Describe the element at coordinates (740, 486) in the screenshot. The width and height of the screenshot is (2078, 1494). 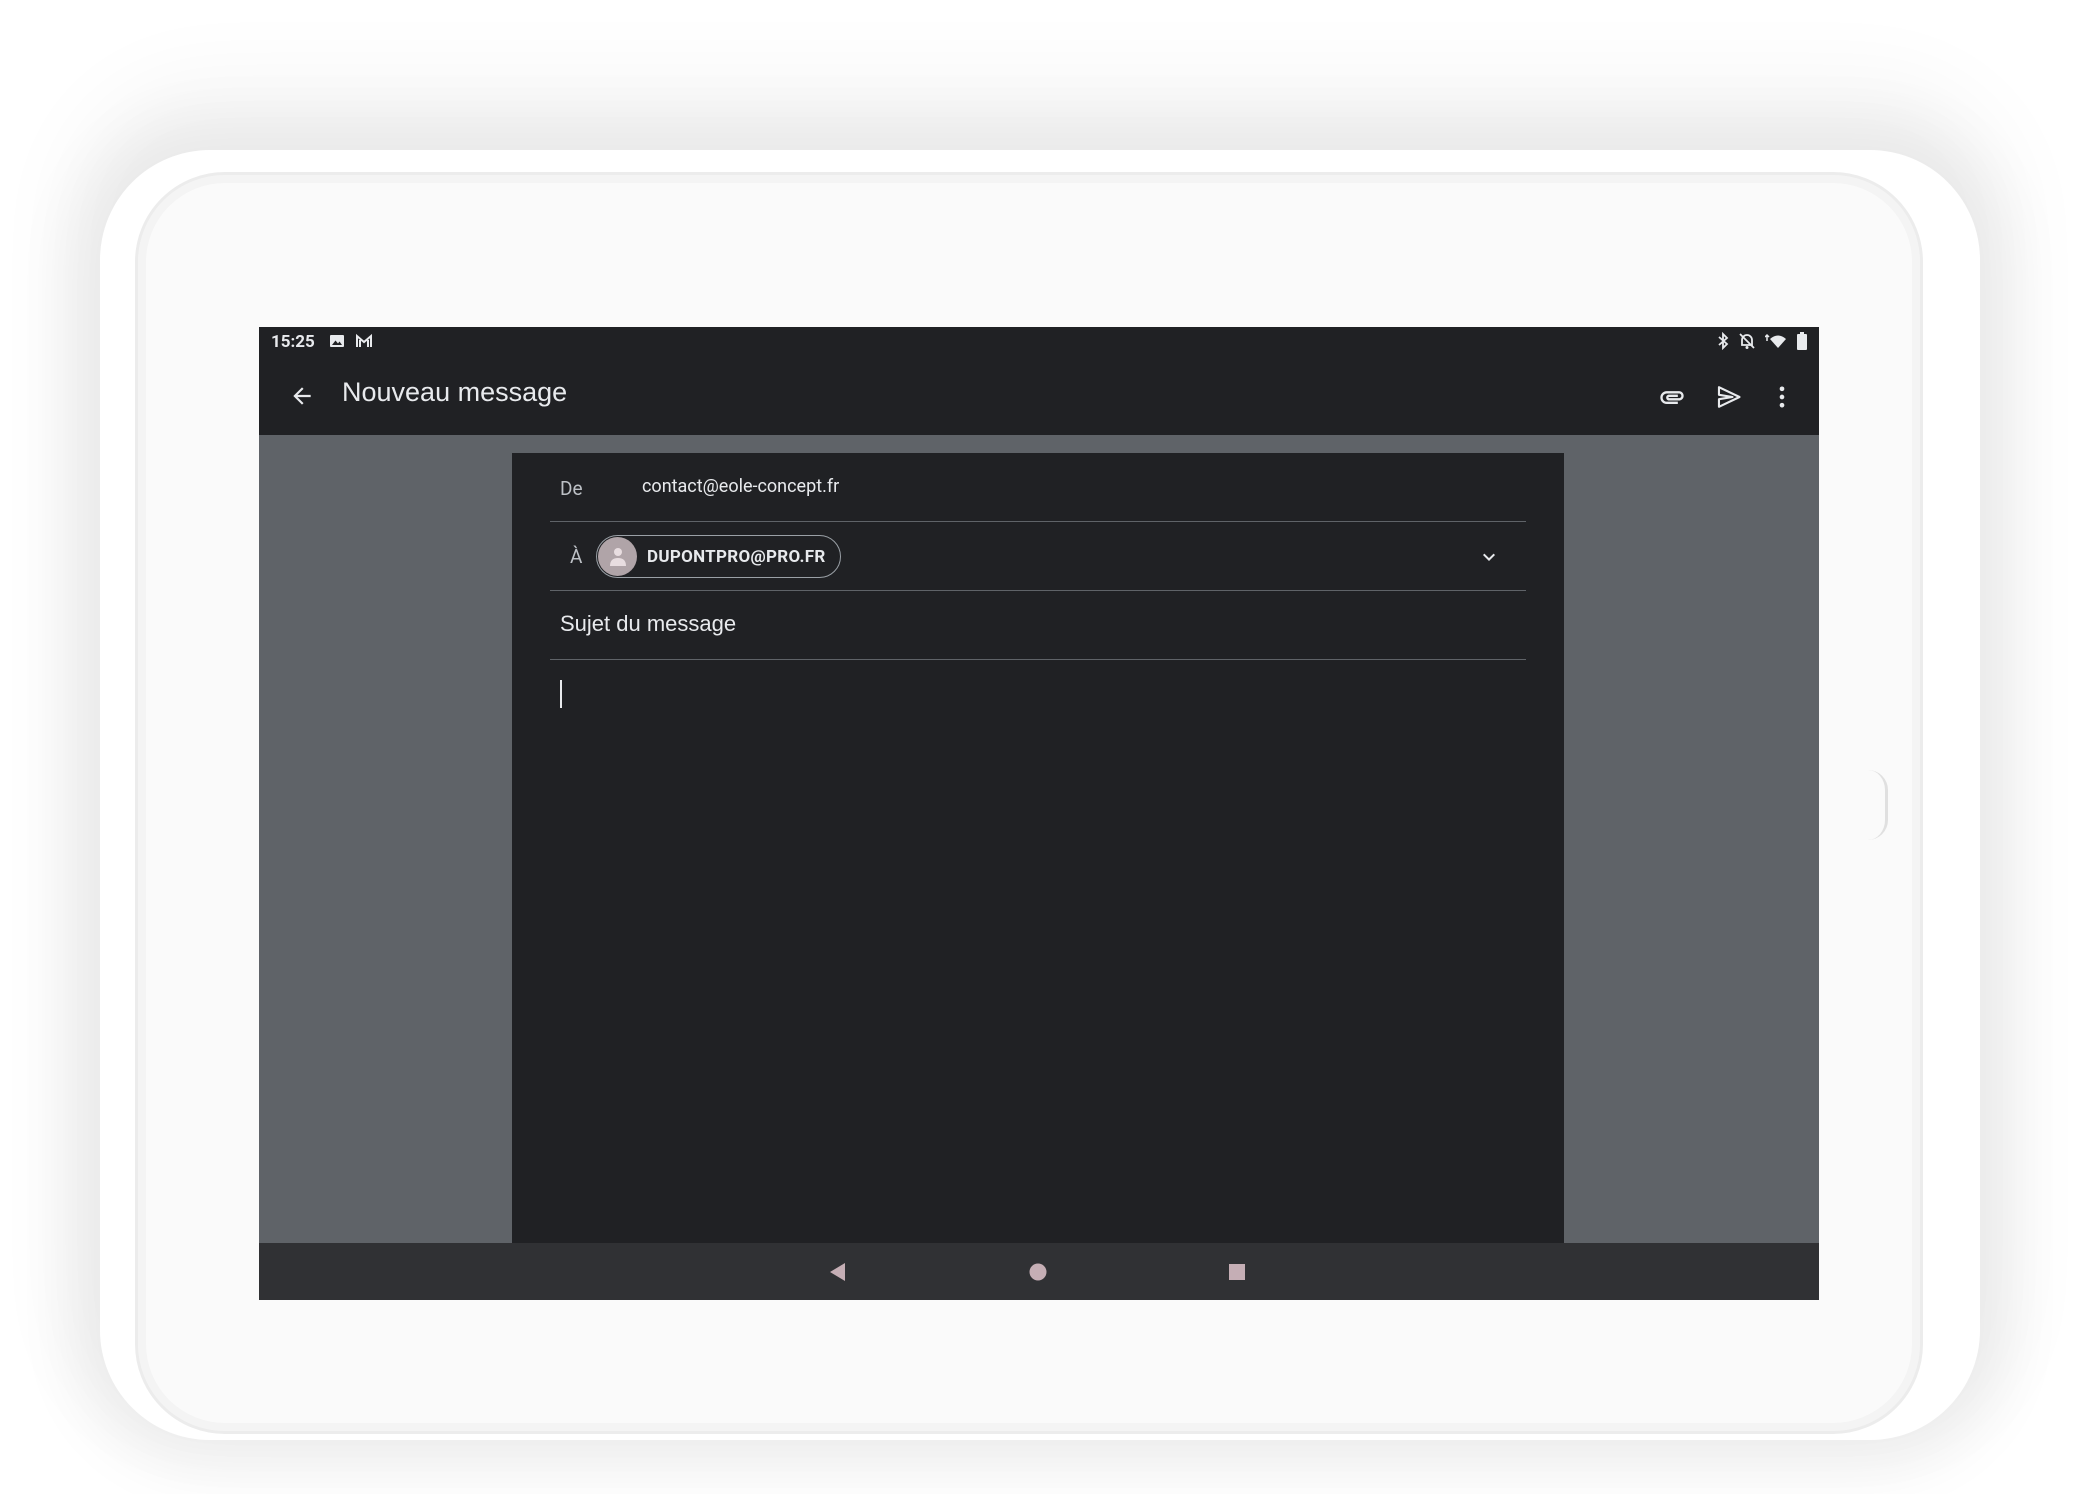
I see `from-value: contact@eole-concept.fr` at that location.